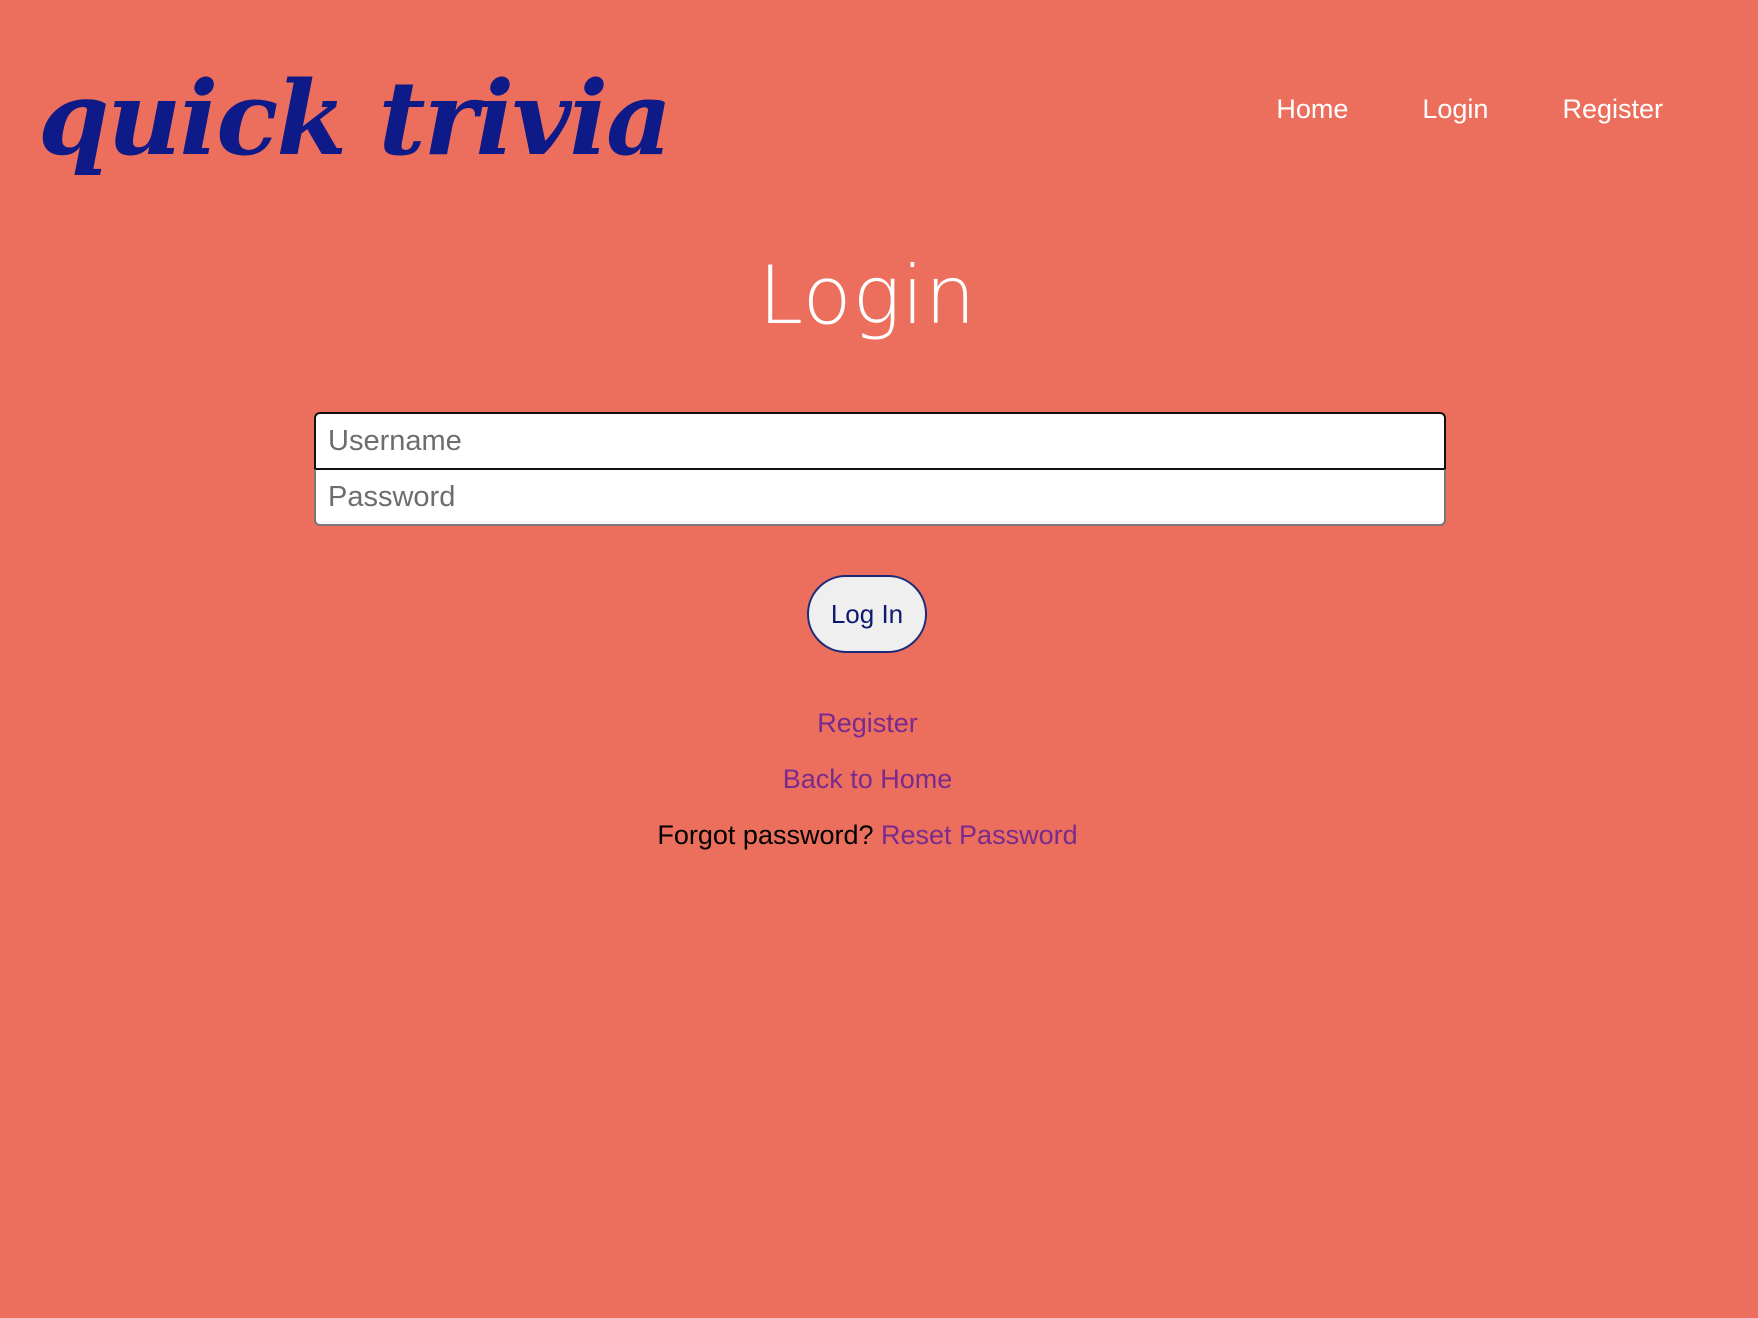  What do you see at coordinates (880, 440) in the screenshot?
I see `username-input` at bounding box center [880, 440].